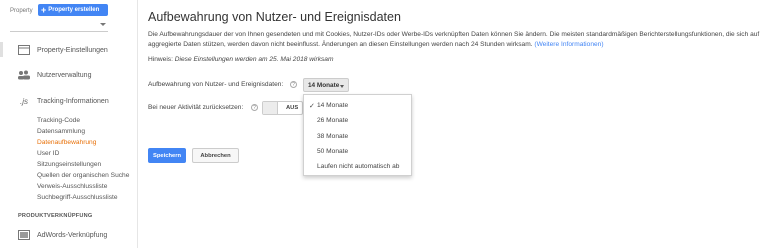  What do you see at coordinates (24, 235) in the screenshot?
I see `adwords-icon` at bounding box center [24, 235].